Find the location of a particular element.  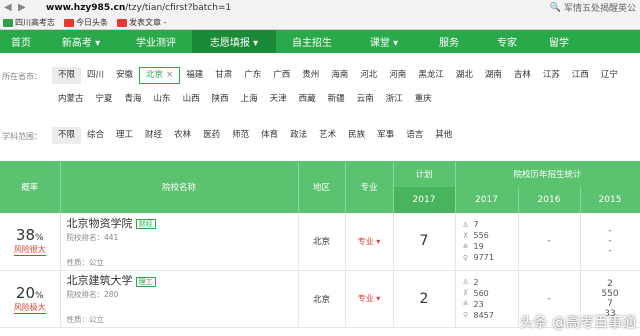

location-option: 贵州 is located at coordinates (310, 75).